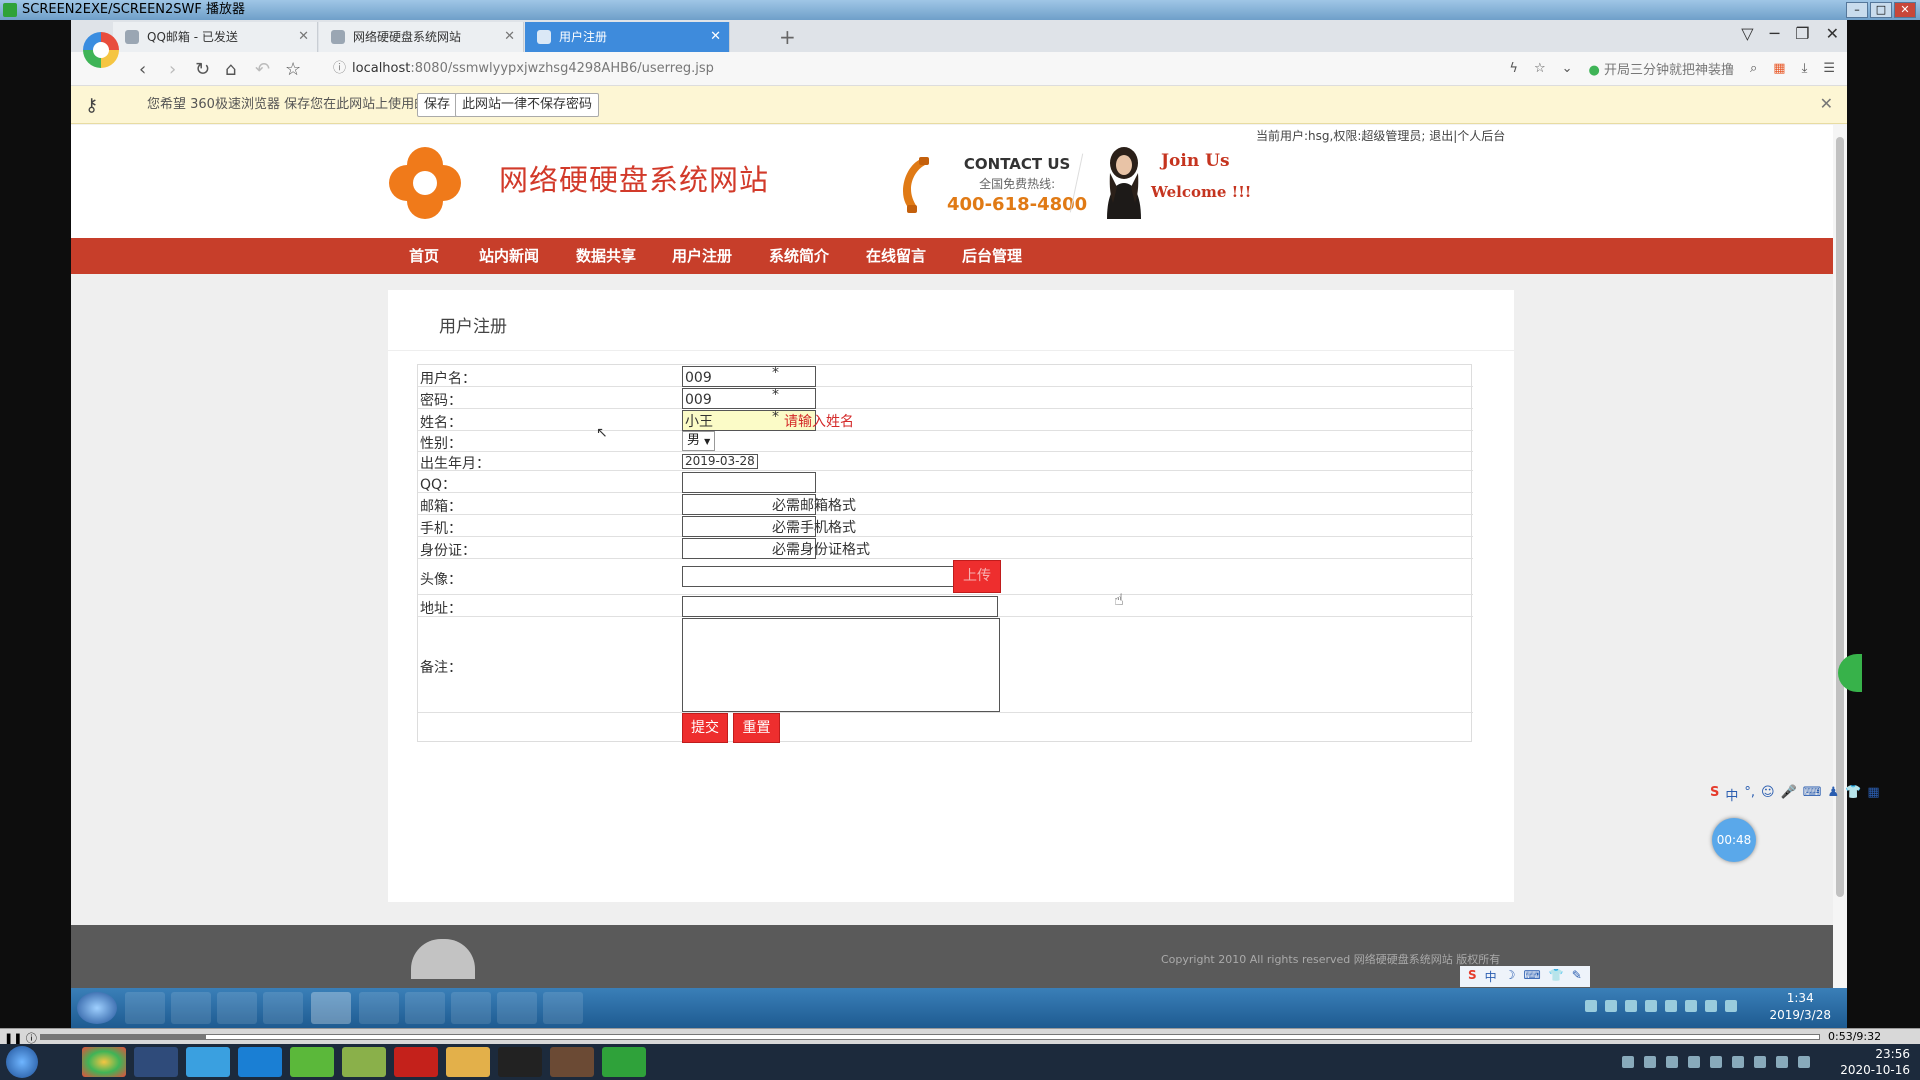 The image size is (1920, 1080). I want to click on lightning-icon: ϟ, so click(1513, 68).